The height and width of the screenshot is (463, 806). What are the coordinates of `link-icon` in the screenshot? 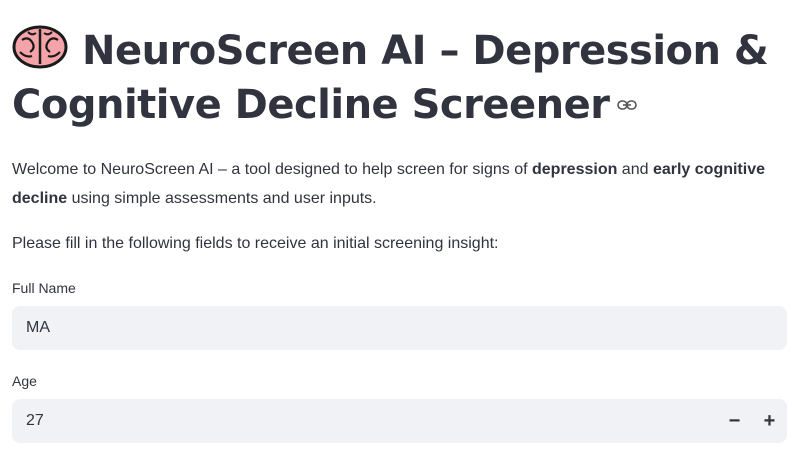 It's located at (627, 105).